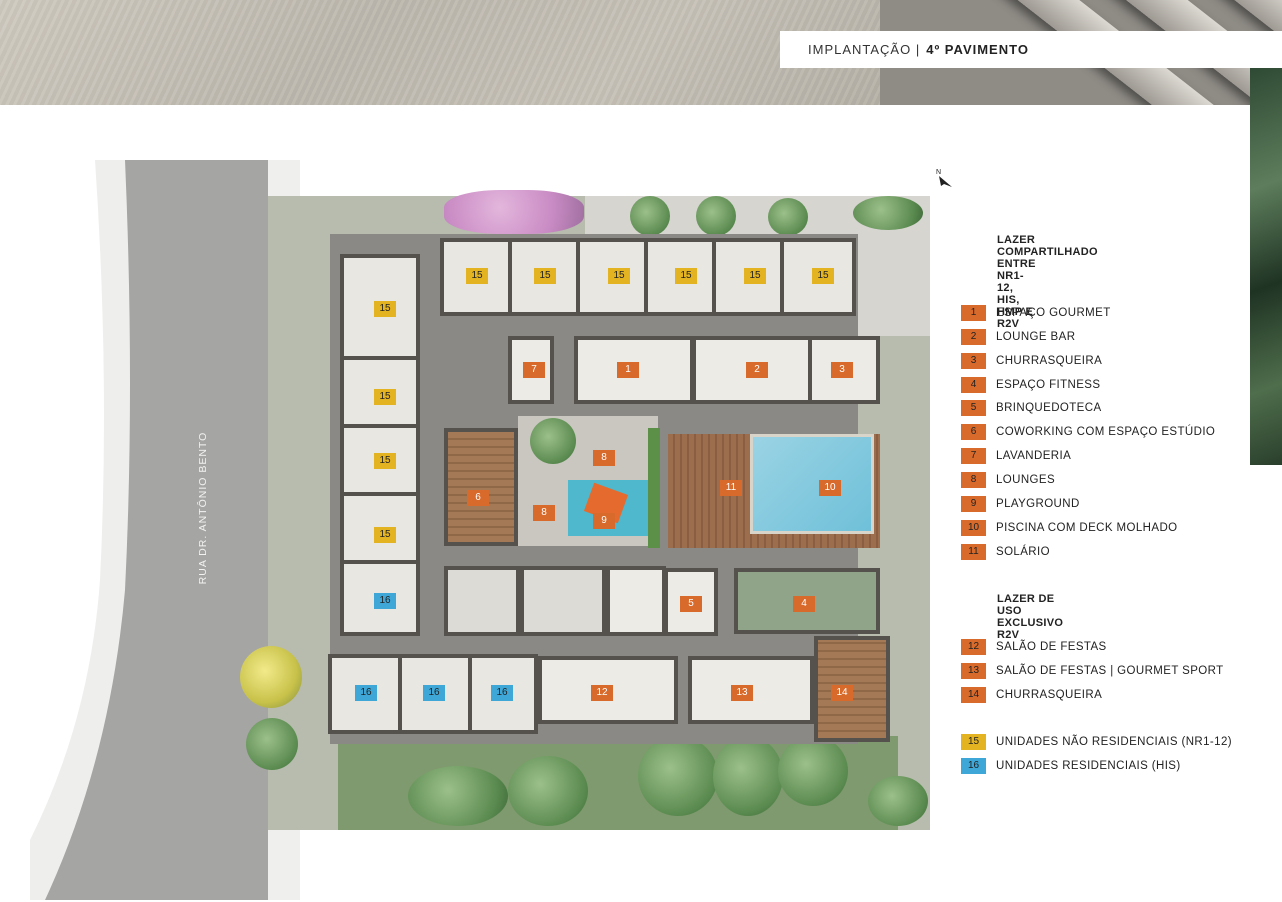  Describe the element at coordinates (830, 488) in the screenshot. I see `badge-area: 10` at that location.